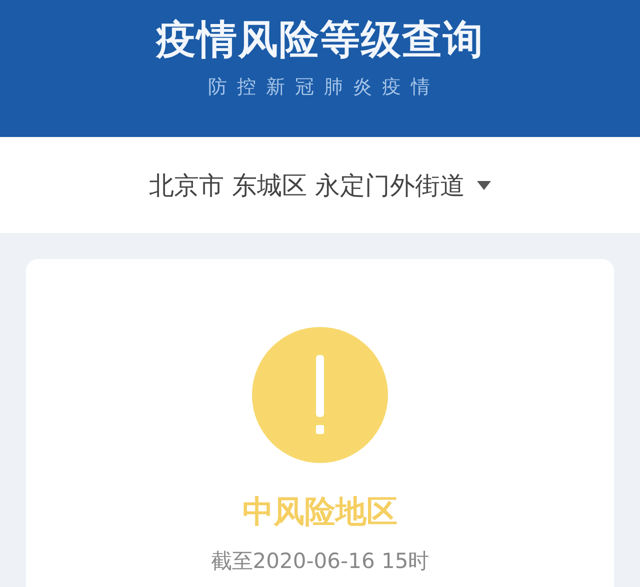 This screenshot has height=587, width=640. Describe the element at coordinates (483, 185) in the screenshot. I see `caret-icon` at that location.